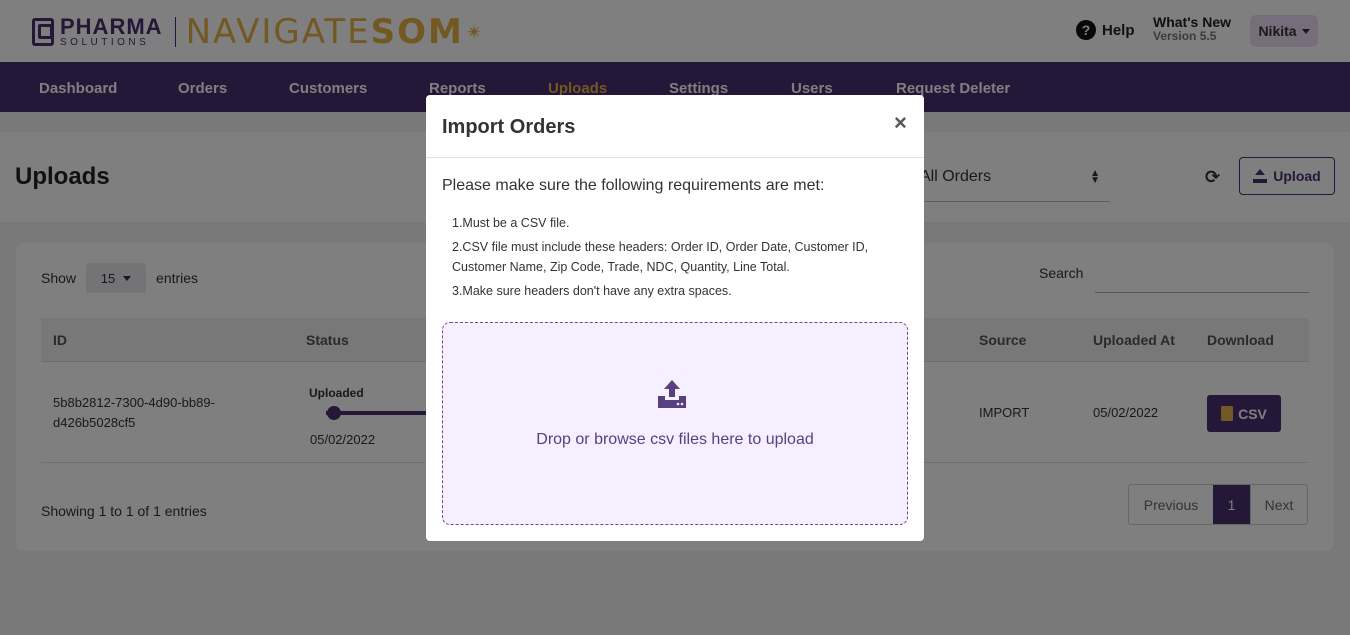 The image size is (1350, 635). I want to click on csv-dropzone: Drop or browse csv files here to upload, so click(675, 423).